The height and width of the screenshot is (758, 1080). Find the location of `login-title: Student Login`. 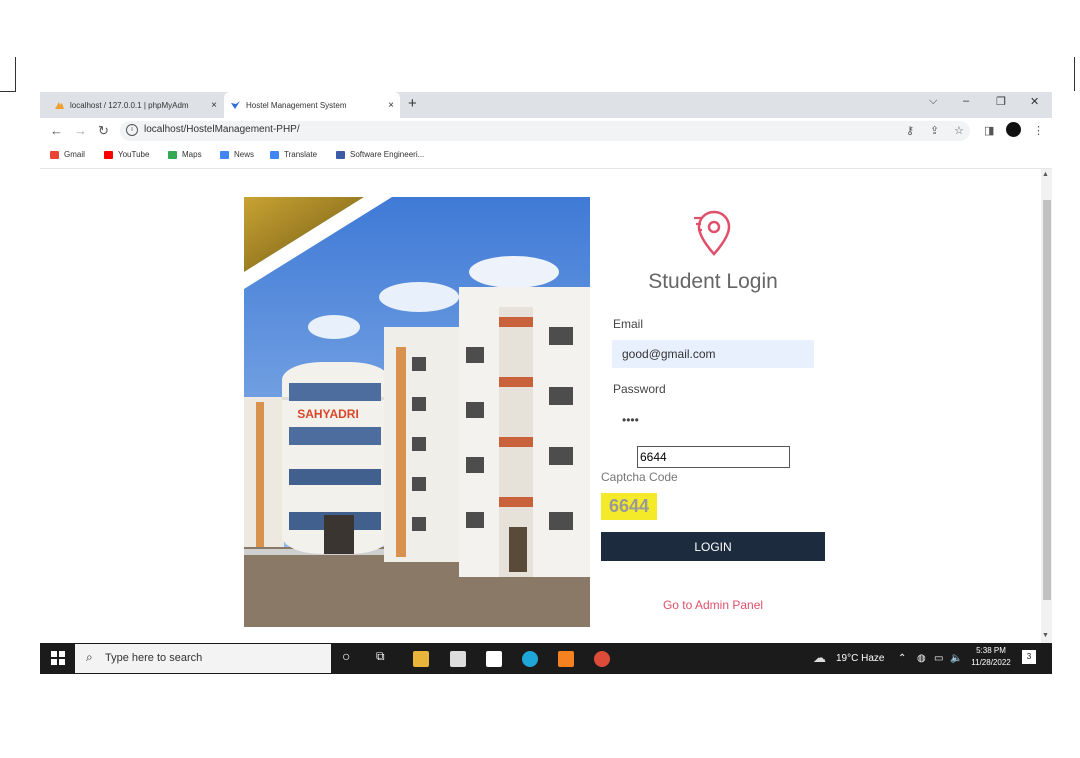

login-title: Student Login is located at coordinates (713, 281).